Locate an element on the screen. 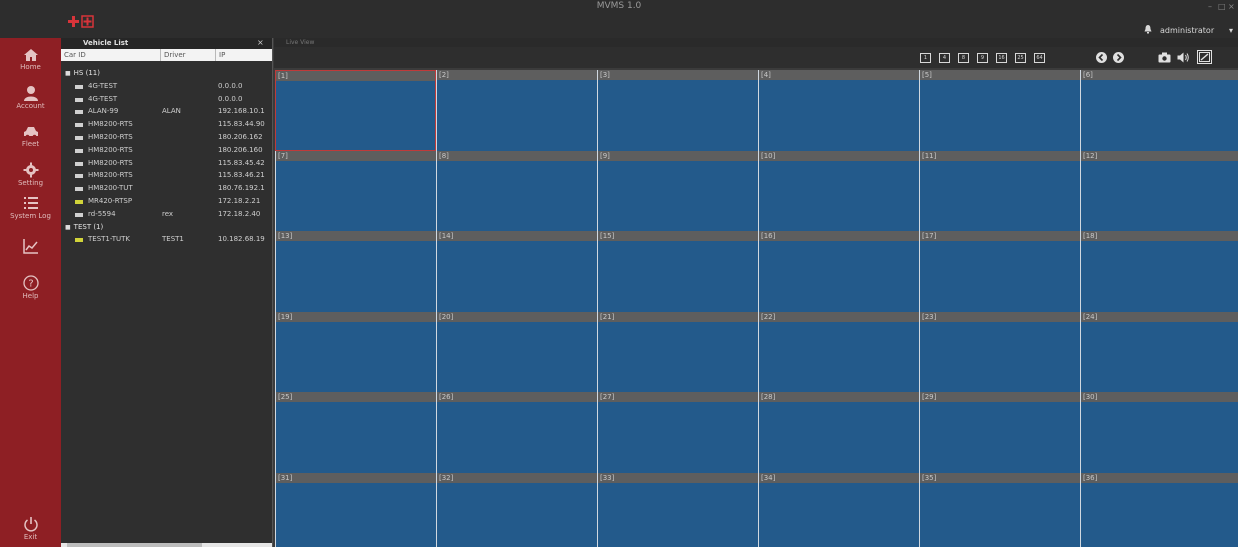 This screenshot has height=547, width=1238. bell-icon is located at coordinates (1148, 29).